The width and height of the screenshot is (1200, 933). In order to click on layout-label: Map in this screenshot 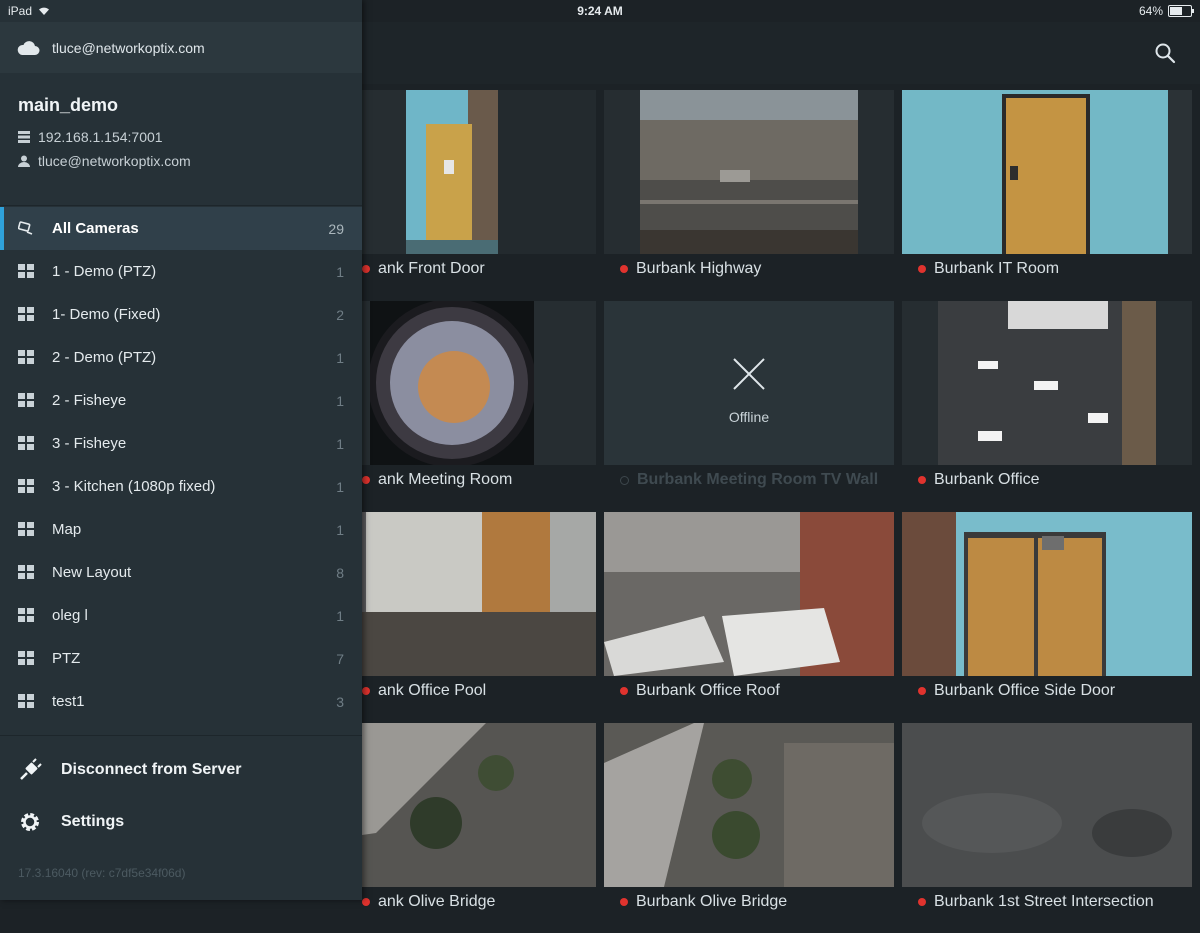, I will do `click(67, 529)`.